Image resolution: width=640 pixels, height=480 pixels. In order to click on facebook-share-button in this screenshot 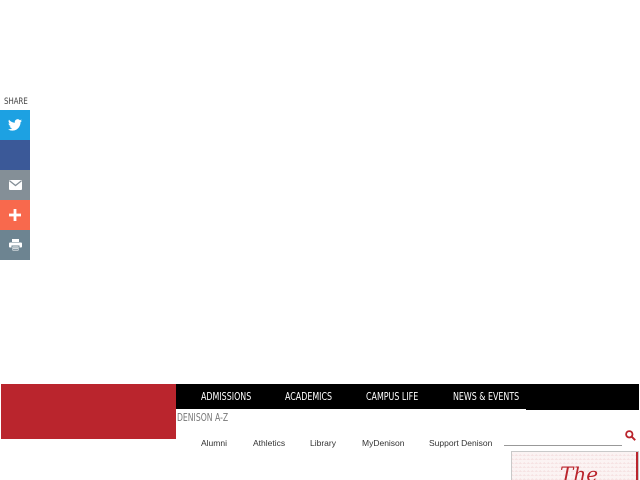, I will do `click(15, 155)`.